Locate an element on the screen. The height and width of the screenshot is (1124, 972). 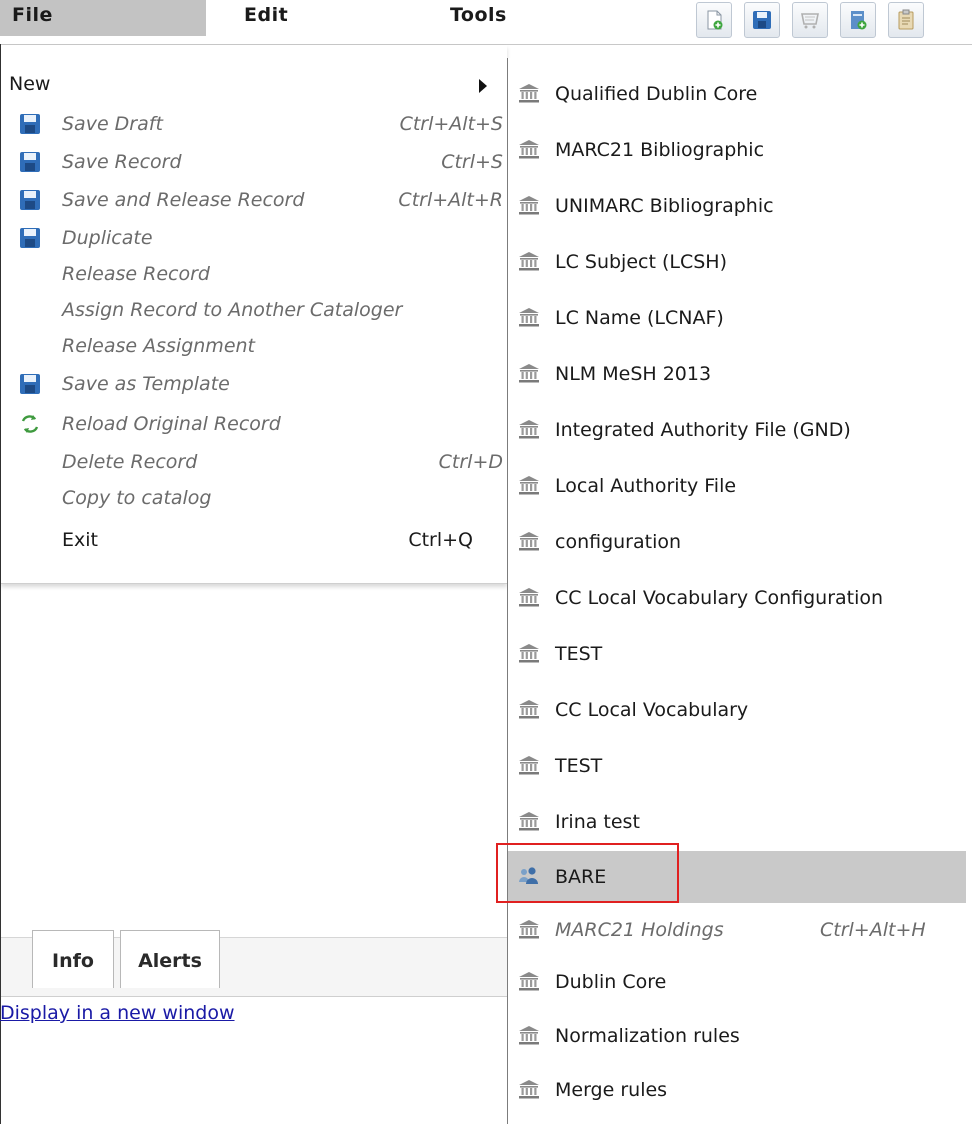
menu-item-label: Save and Release Record is located at coordinates (183, 200).